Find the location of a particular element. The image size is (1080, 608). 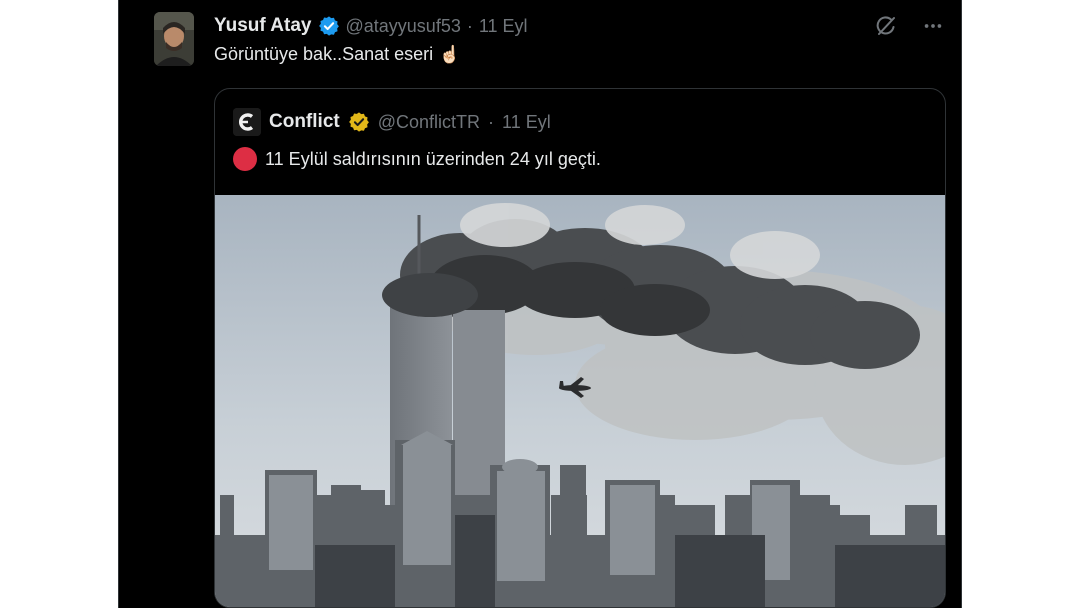

gold-verified-badge-icon is located at coordinates (359, 122).